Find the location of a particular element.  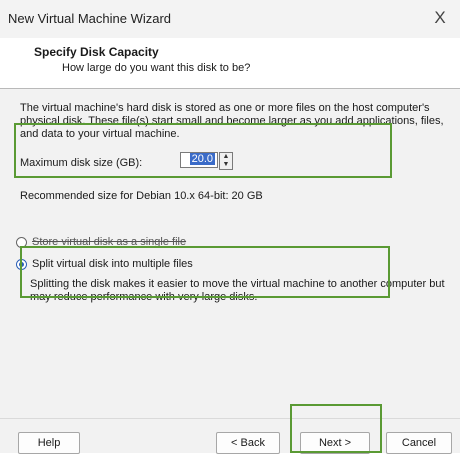

cancel-button: Cancel is located at coordinates (419, 443).